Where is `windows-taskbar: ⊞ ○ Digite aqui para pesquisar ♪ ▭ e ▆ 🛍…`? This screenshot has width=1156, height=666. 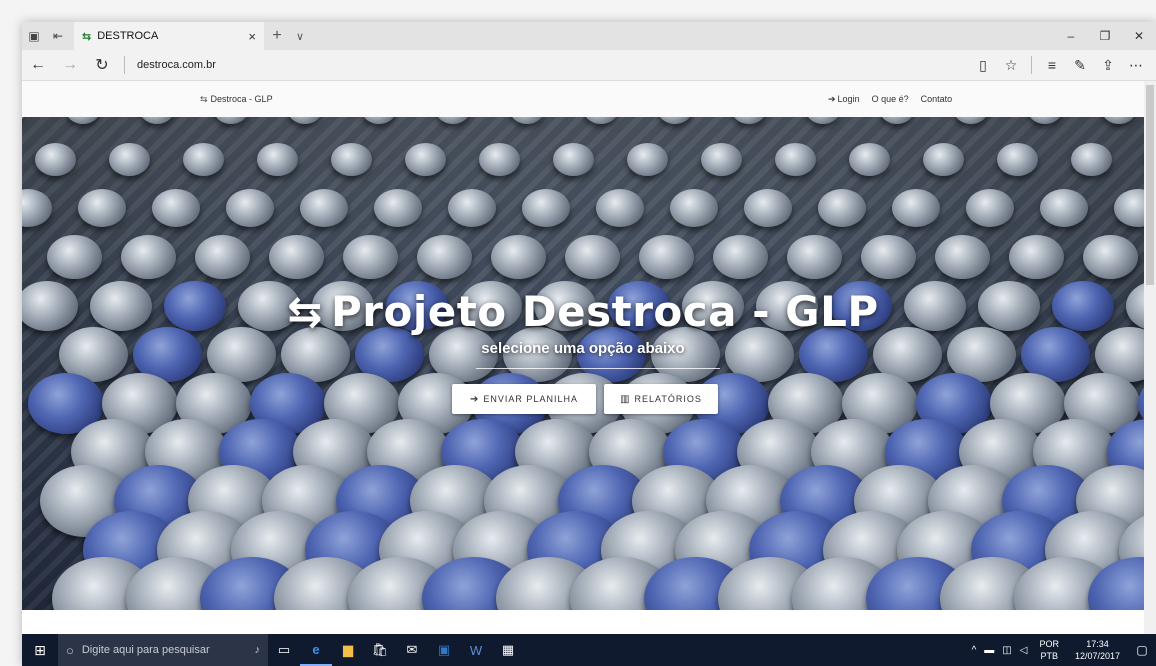
windows-taskbar: ⊞ ○ Digite aqui para pesquisar ♪ ▭ e ▆ 🛍… is located at coordinates (589, 650).